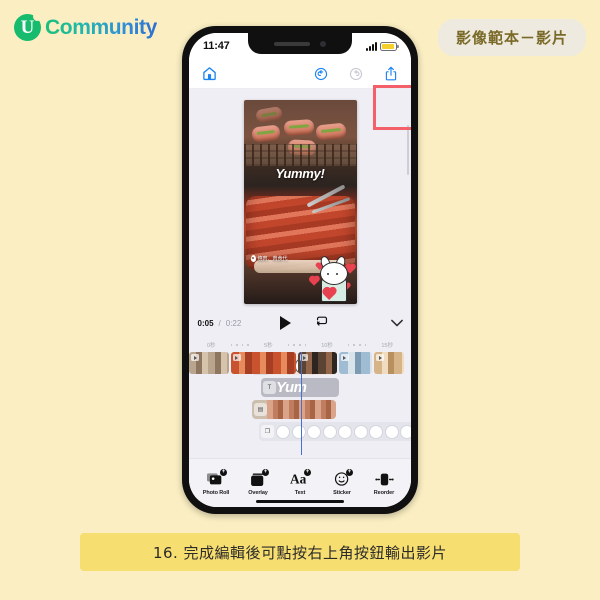 This screenshot has width=600, height=600. What do you see at coordinates (371, 46) in the screenshot?
I see `cellular-bars-icon` at bounding box center [371, 46].